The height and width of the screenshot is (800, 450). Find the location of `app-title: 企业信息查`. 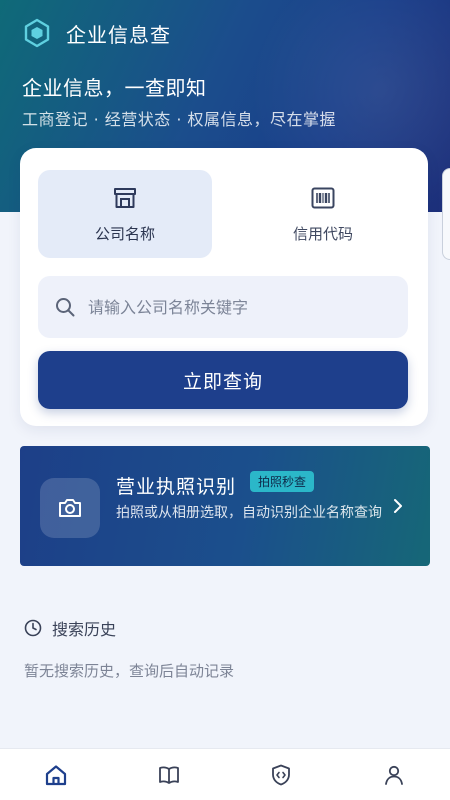

app-title: 企业信息查 is located at coordinates (118, 34).